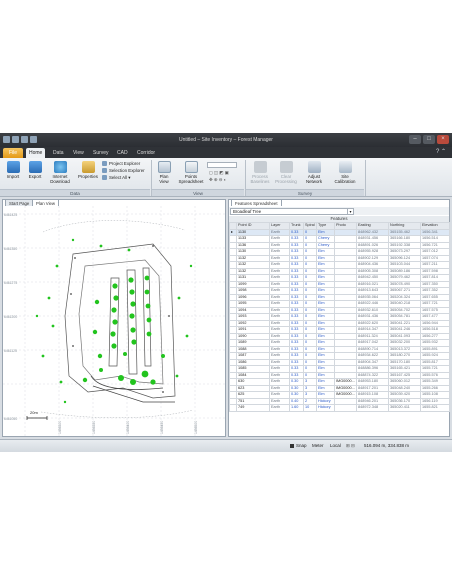  I want to click on y-axis-label: 6461125, so click(10, 351).